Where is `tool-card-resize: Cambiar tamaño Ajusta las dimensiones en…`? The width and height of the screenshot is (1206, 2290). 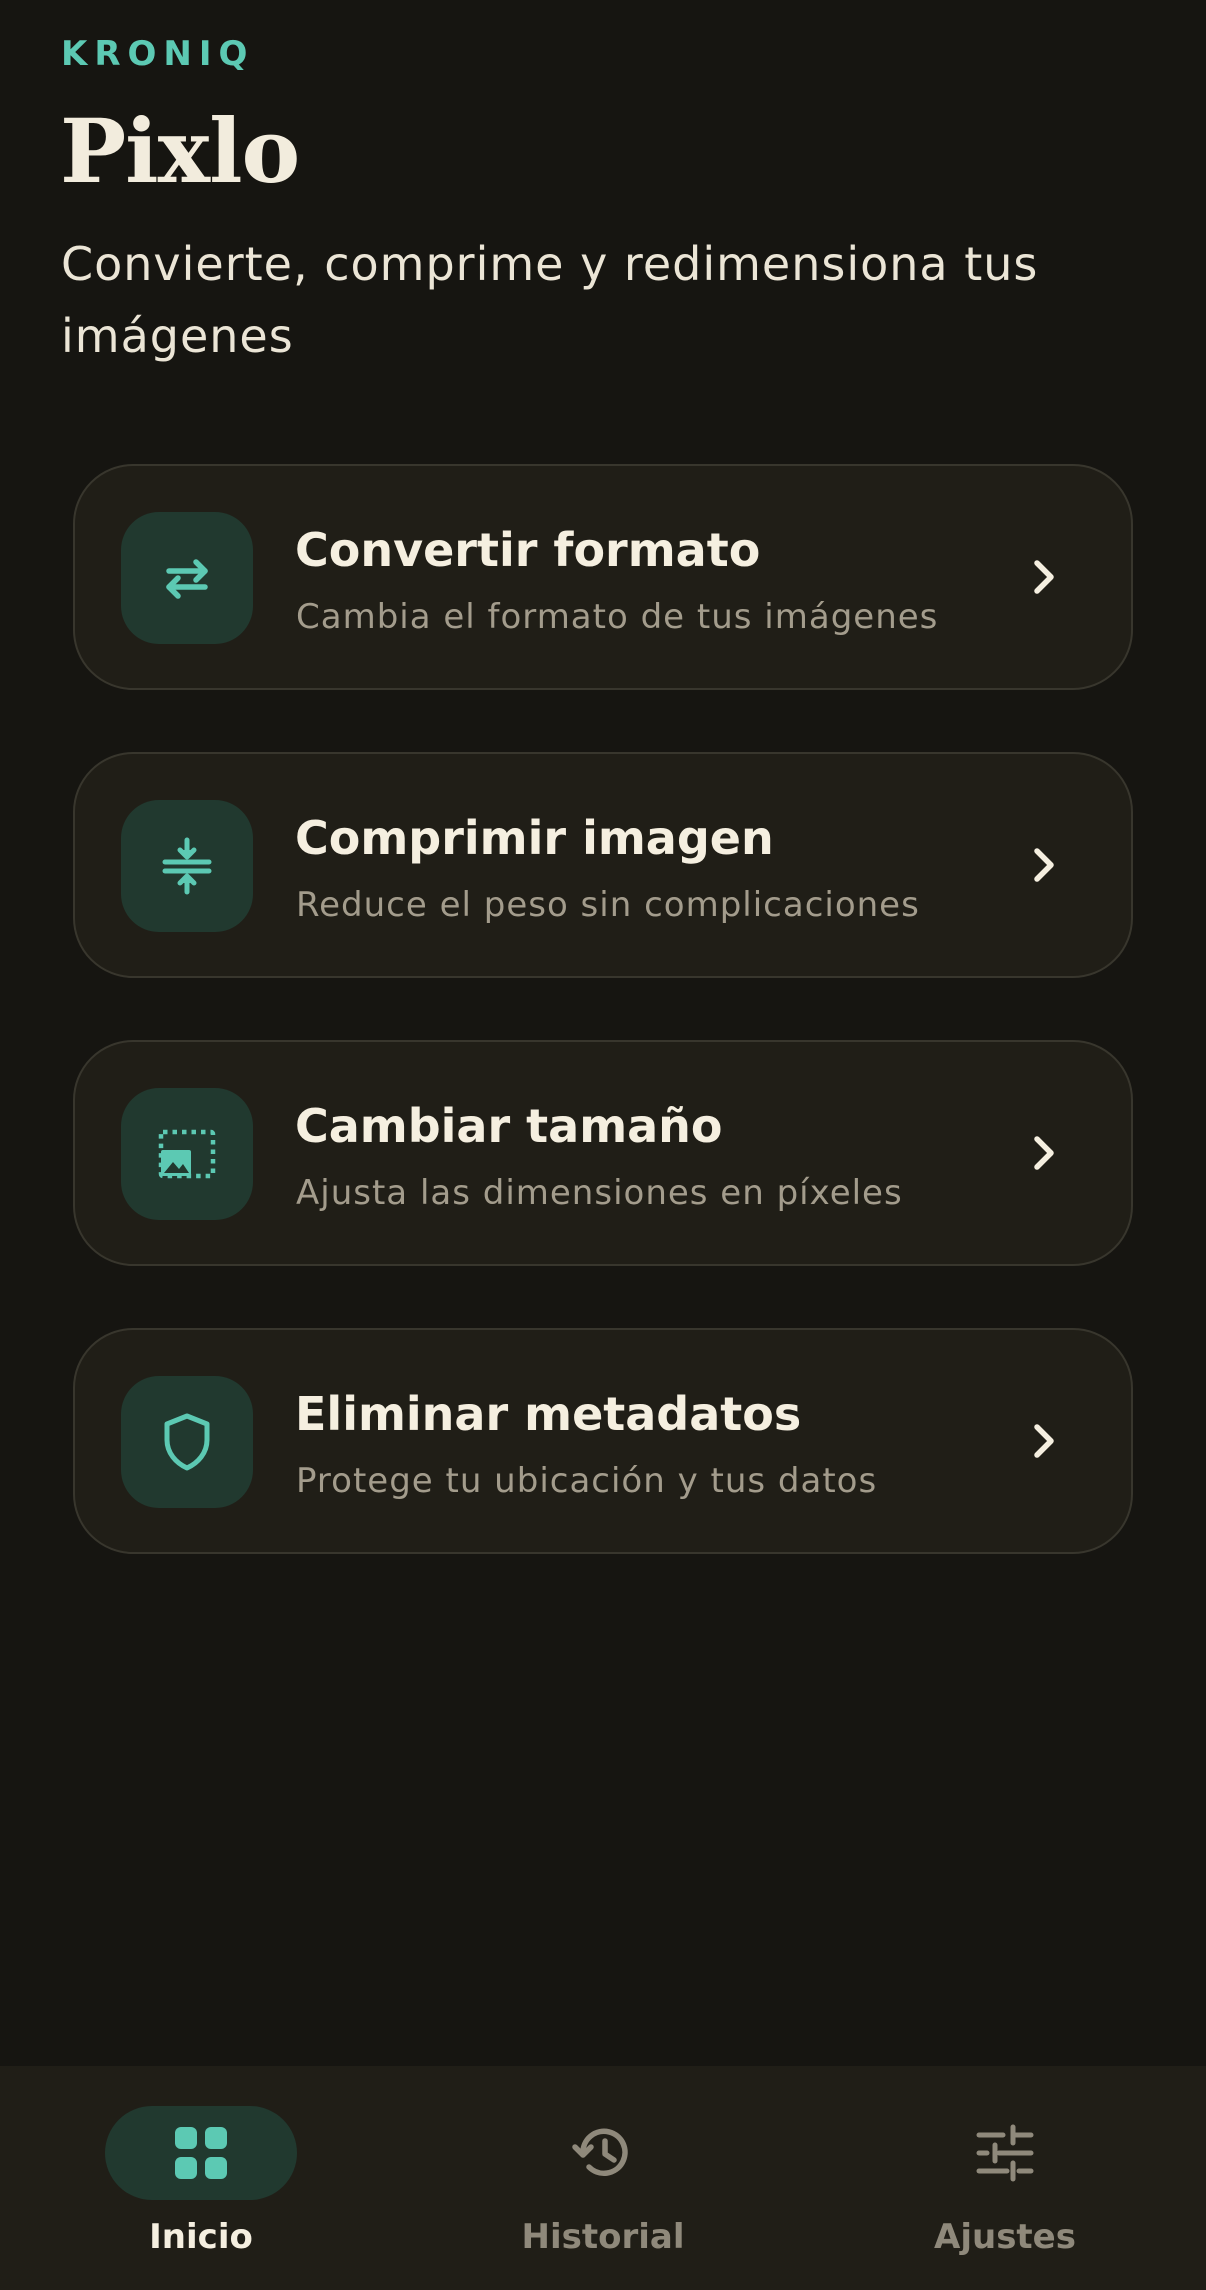
tool-card-resize: Cambiar tamaño Ajusta las dimensiones en… is located at coordinates (603, 1153).